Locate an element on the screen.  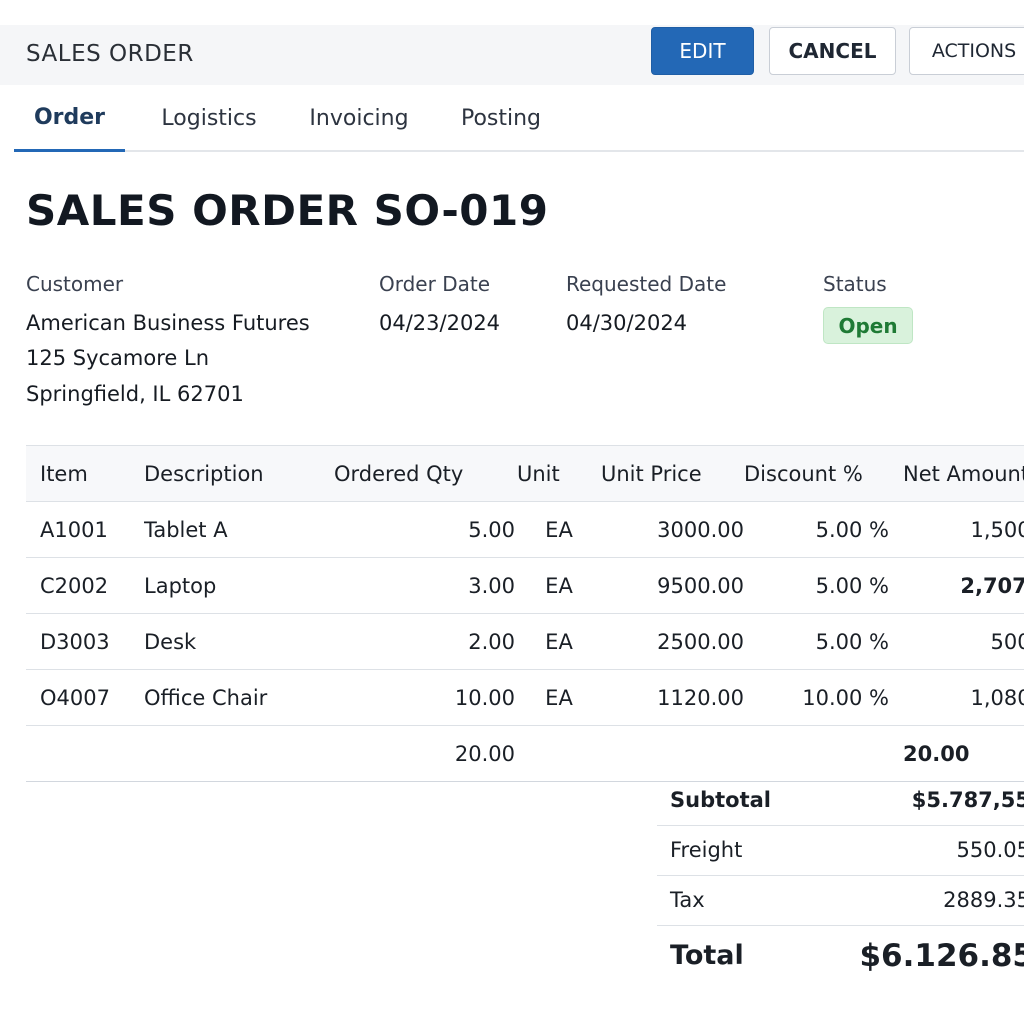
customer-address-line2: Springfield, IL 62701 is located at coordinates (135, 394).